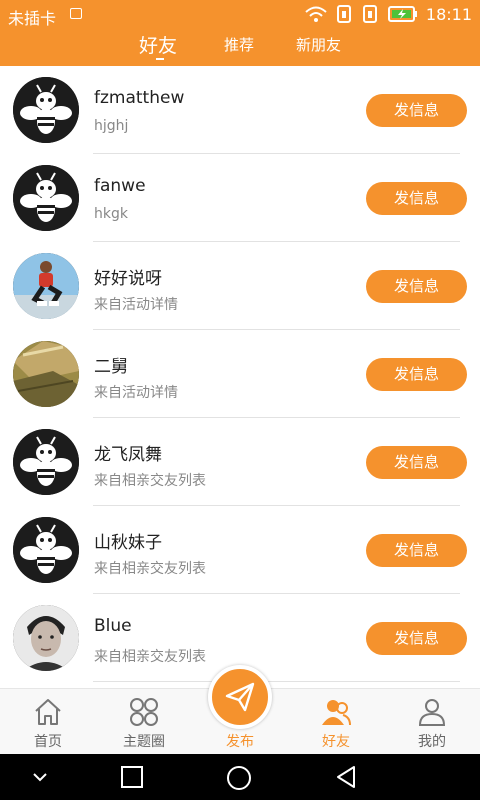 The height and width of the screenshot is (800, 480). Describe the element at coordinates (240, 198) in the screenshot. I see `list-item: fanwe hkgk 发信息` at that location.